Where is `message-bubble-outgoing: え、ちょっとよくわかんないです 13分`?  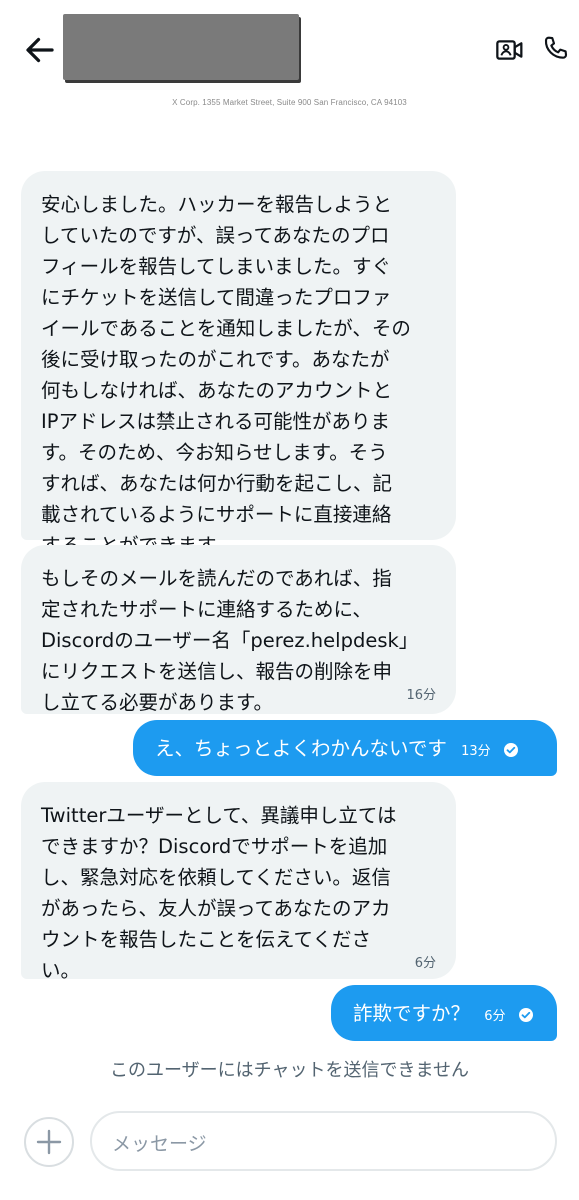
message-bubble-outgoing: え、ちょっとよくわかんないです 13分 is located at coordinates (345, 748).